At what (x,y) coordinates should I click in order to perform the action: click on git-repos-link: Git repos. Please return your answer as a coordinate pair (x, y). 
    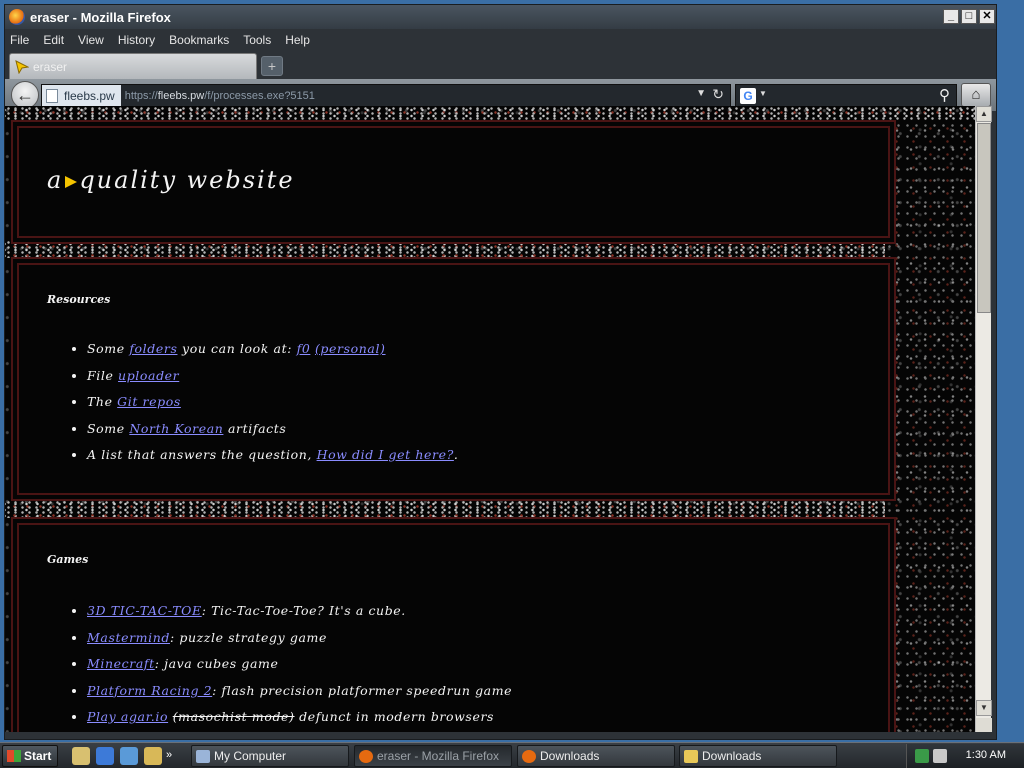
    Looking at the image, I should click on (149, 401).